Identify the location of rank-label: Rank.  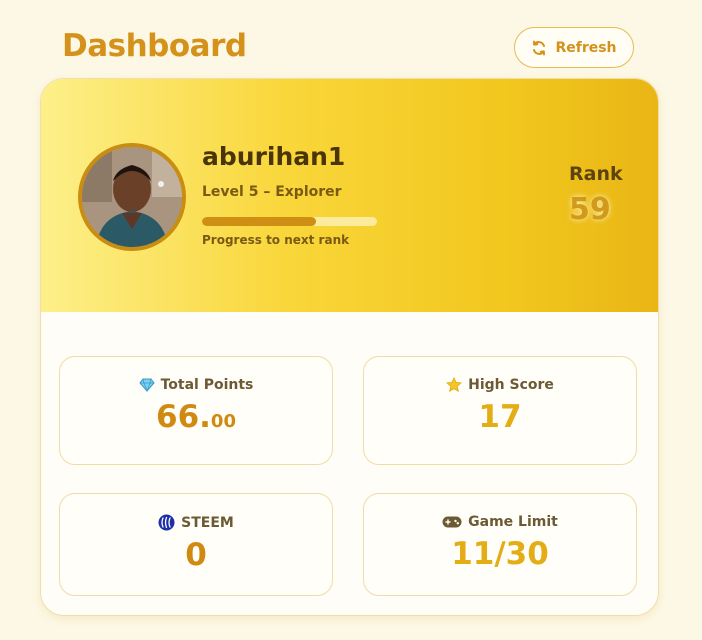
(596, 174).